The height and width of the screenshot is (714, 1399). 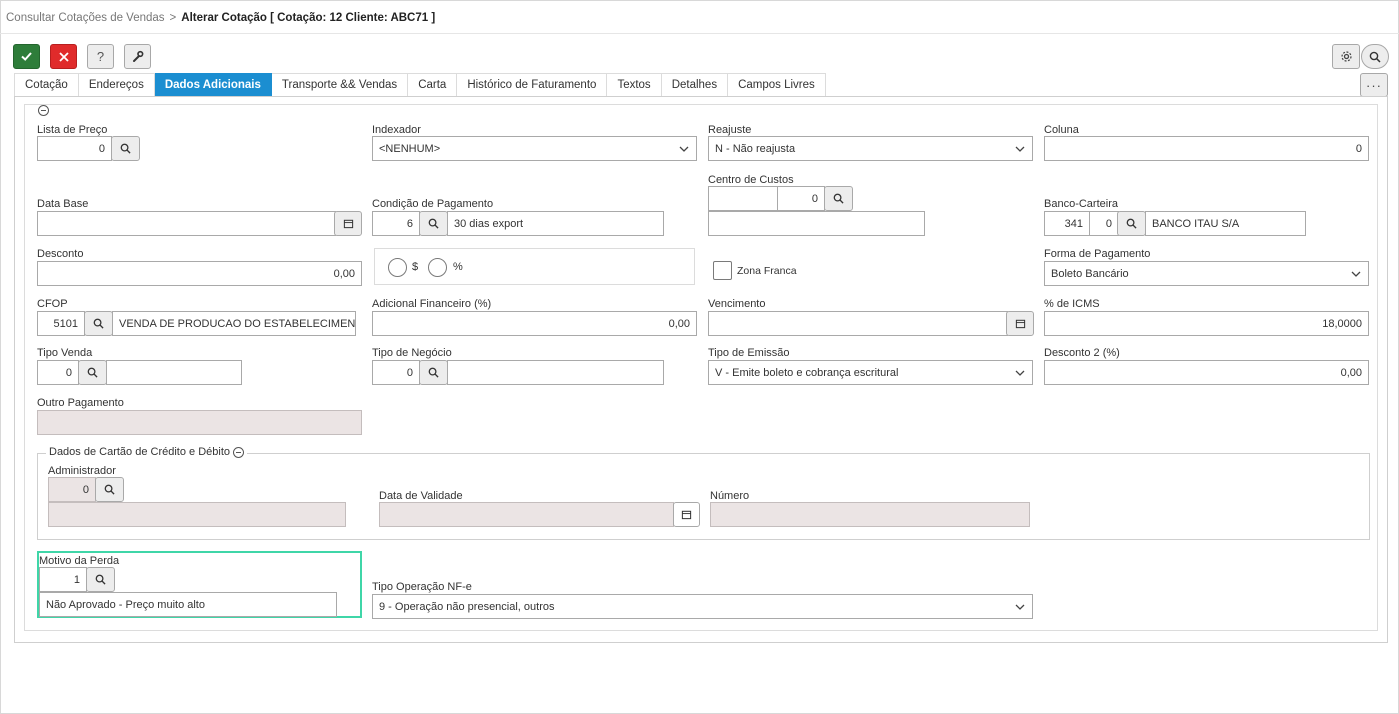 I want to click on tipo-emissao-select: V - Emite boleto e cobrança escritural, so click(x=870, y=372).